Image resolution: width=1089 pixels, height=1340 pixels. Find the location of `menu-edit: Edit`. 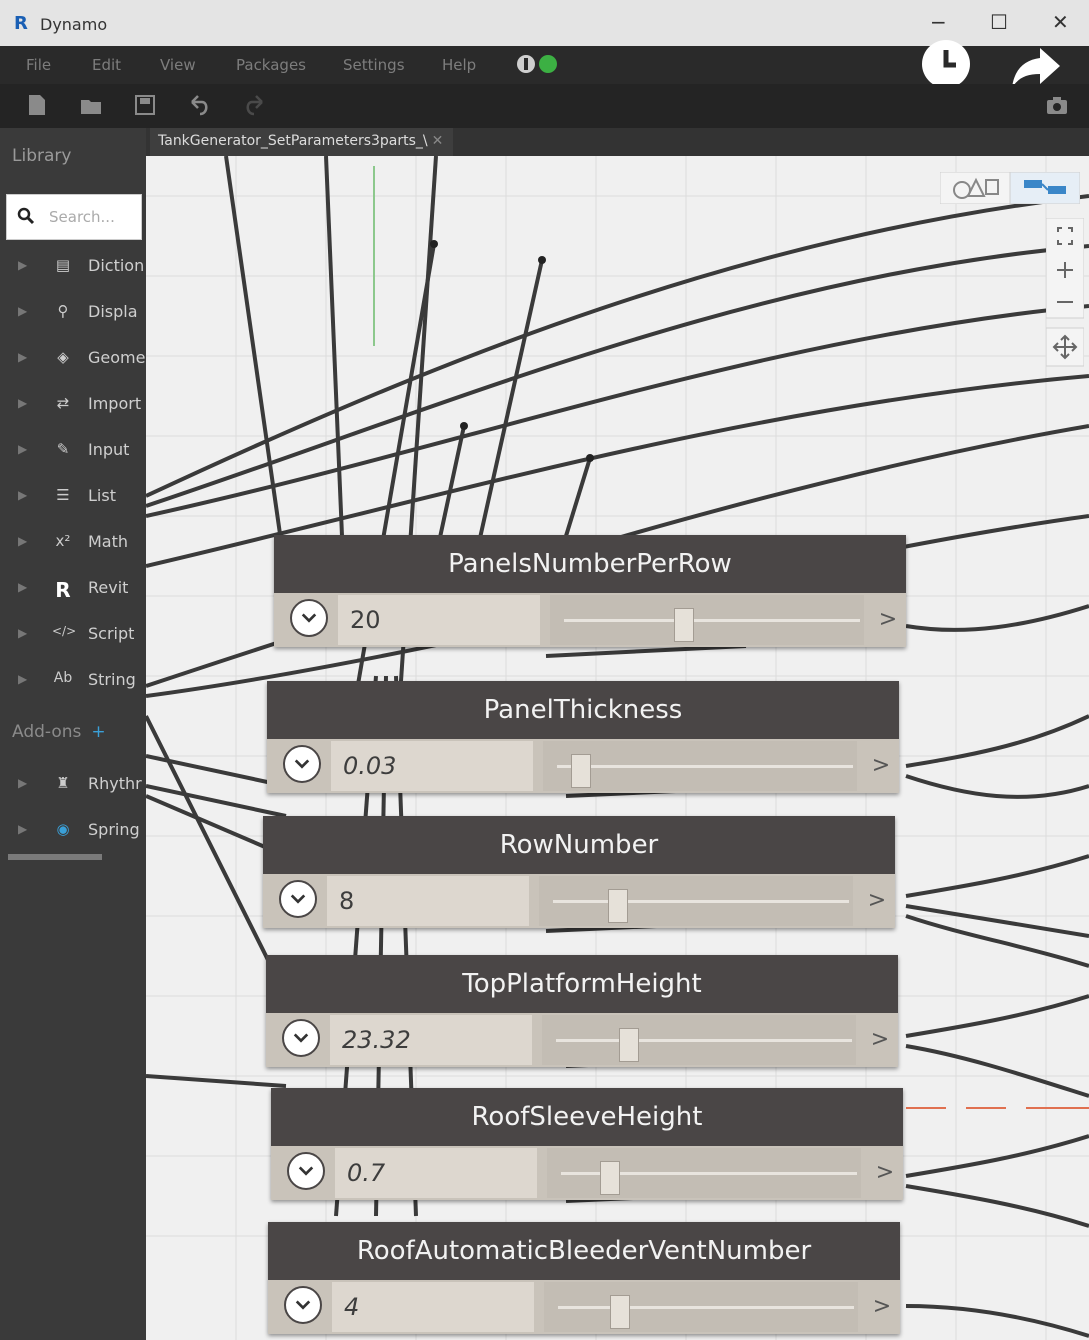

menu-edit: Edit is located at coordinates (106, 65).